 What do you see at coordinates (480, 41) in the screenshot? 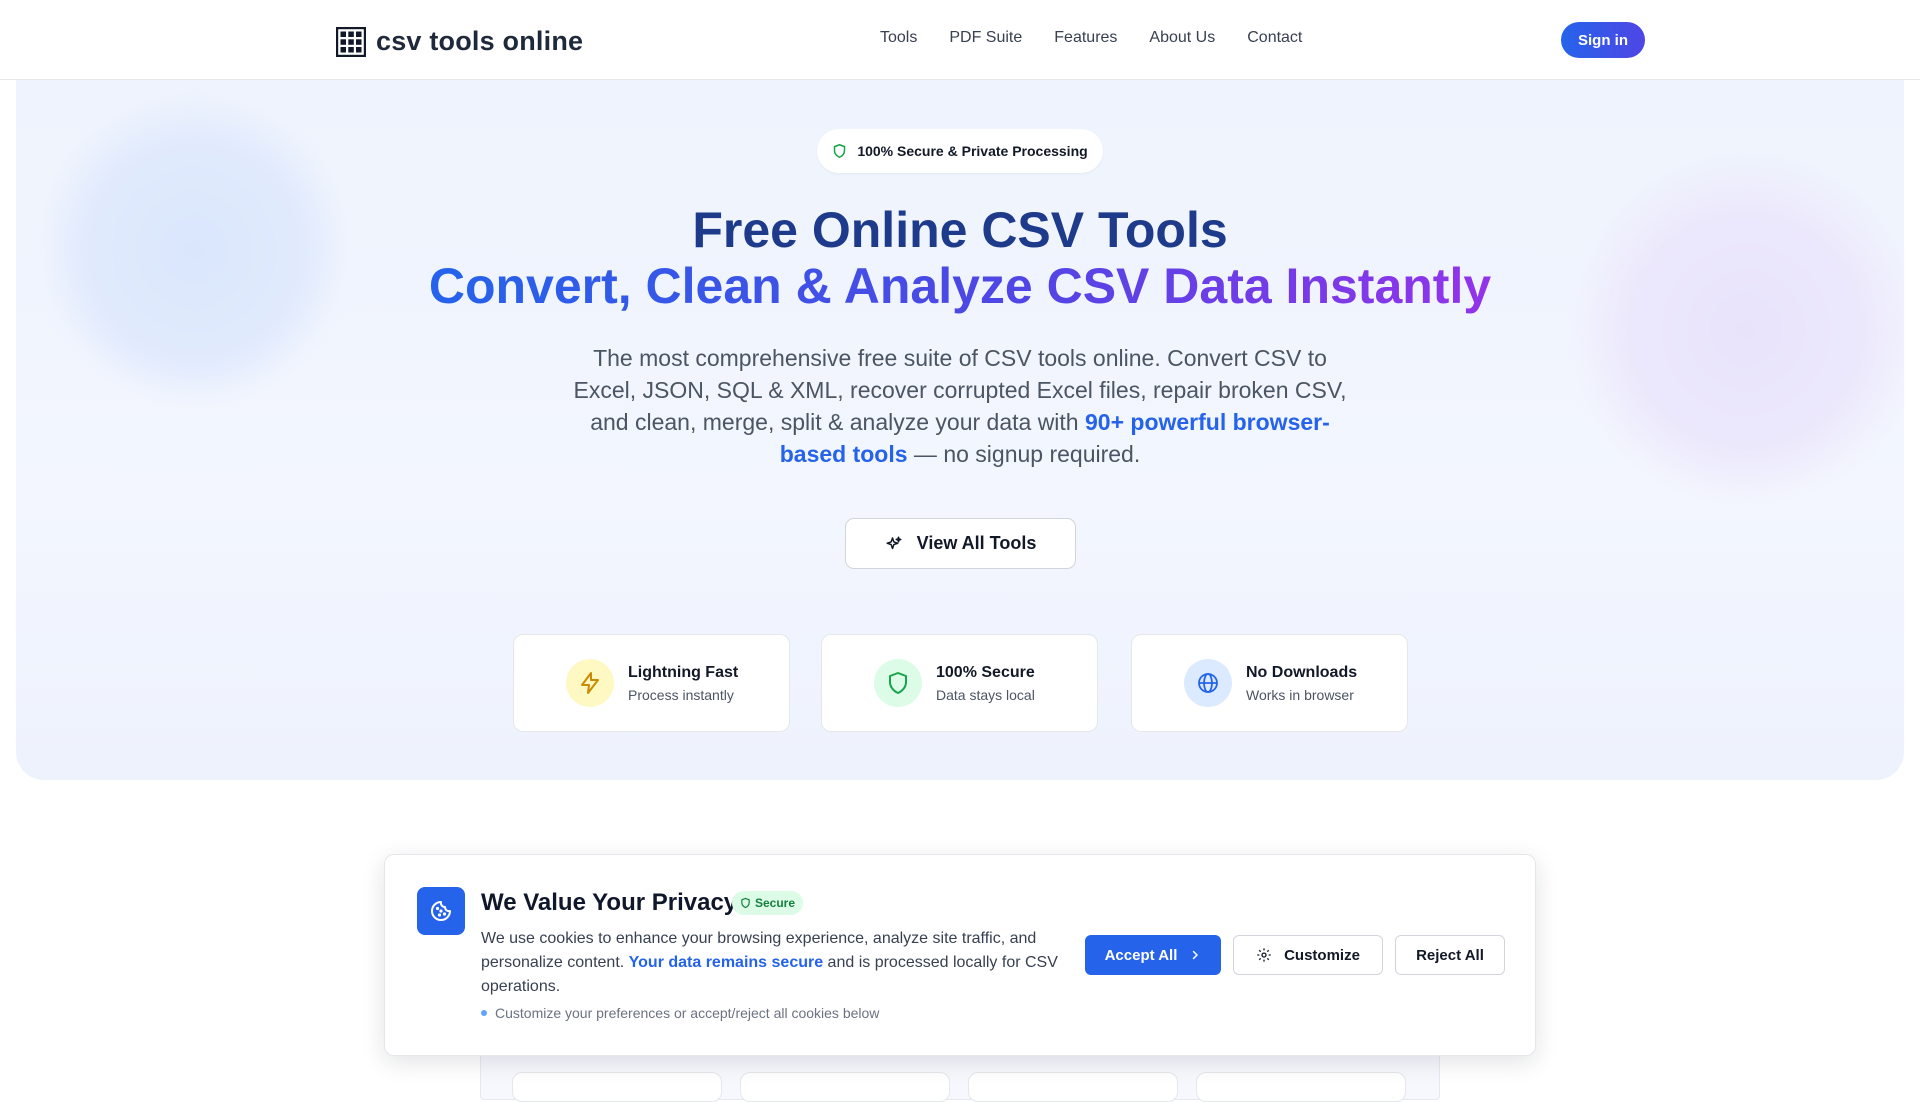
I see `logo-text: csv tools online` at bounding box center [480, 41].